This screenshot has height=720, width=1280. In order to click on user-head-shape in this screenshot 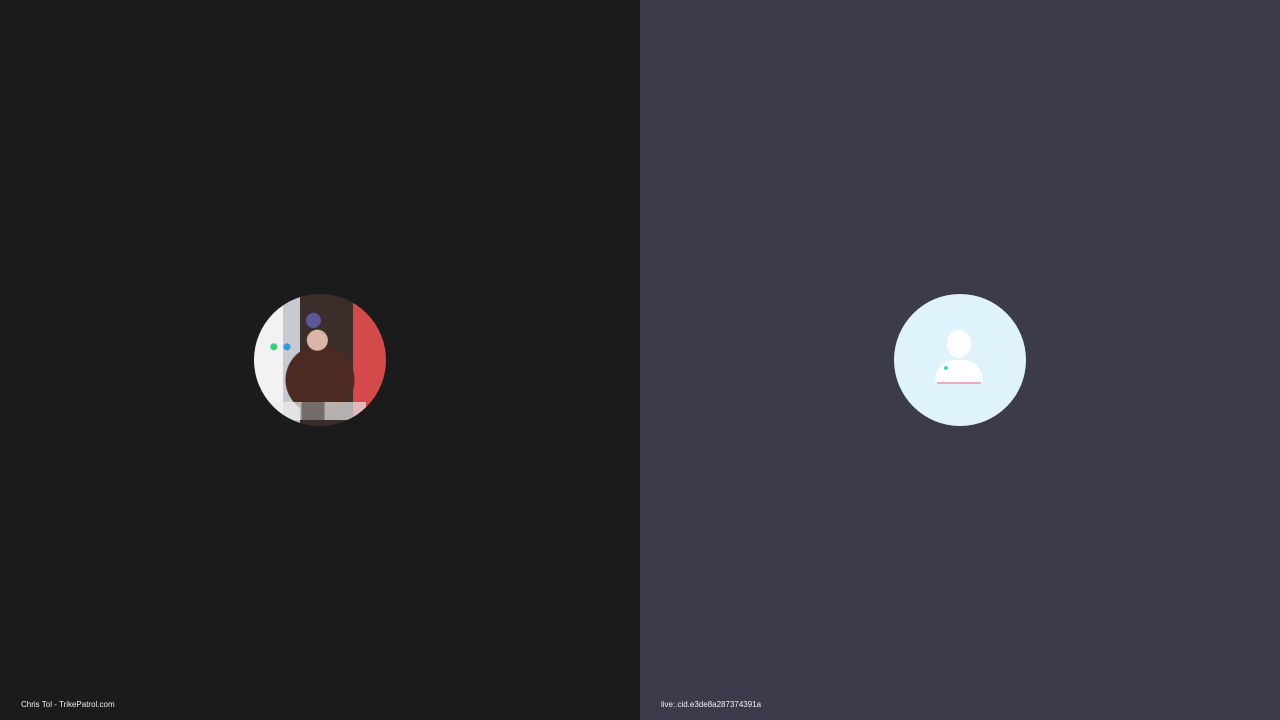, I will do `click(959, 344)`.